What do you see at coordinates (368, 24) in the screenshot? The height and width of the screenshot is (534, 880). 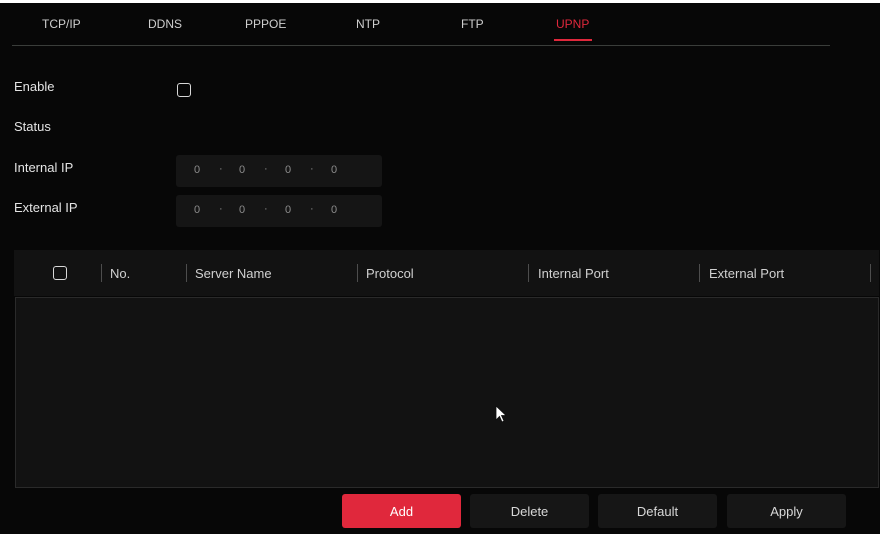 I see `tab-ntp: NTP` at bounding box center [368, 24].